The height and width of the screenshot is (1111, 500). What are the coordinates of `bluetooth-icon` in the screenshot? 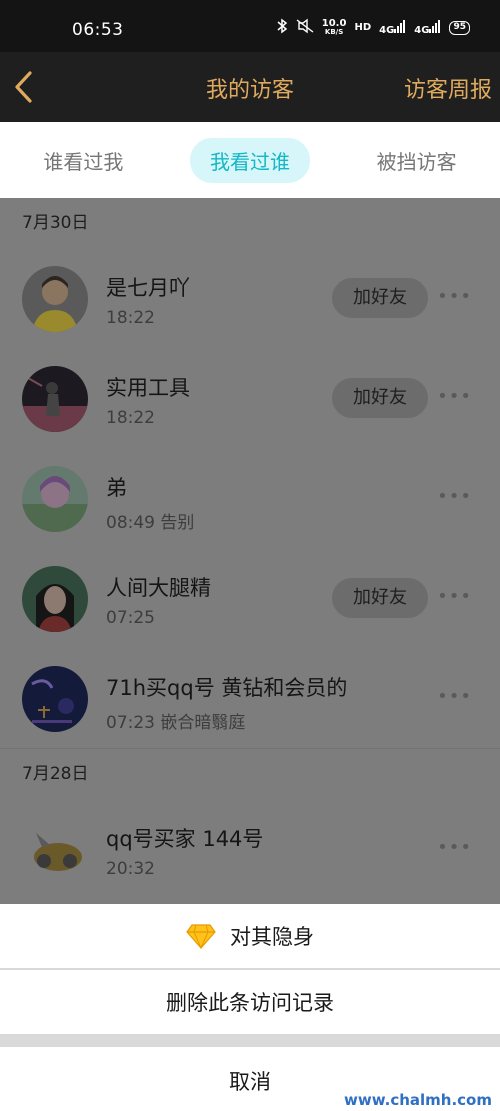 It's located at (282, 27).